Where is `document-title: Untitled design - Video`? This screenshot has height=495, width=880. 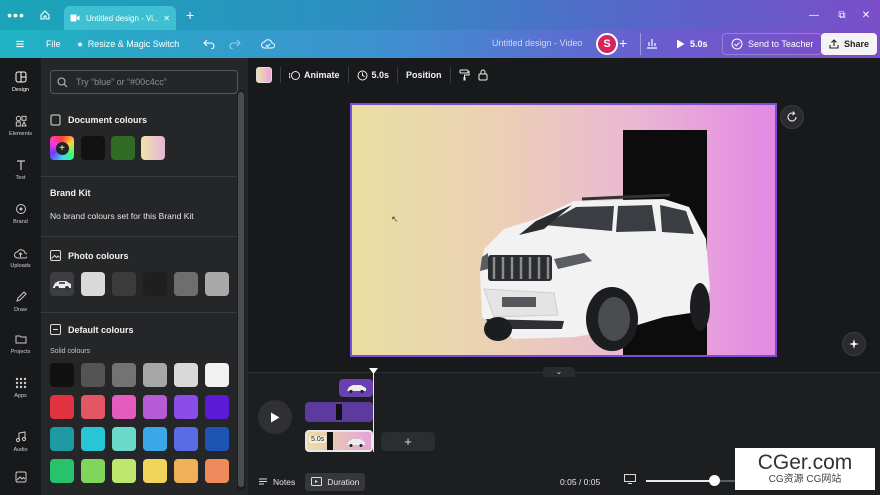
document-title: Untitled design - Video is located at coordinates (537, 43).